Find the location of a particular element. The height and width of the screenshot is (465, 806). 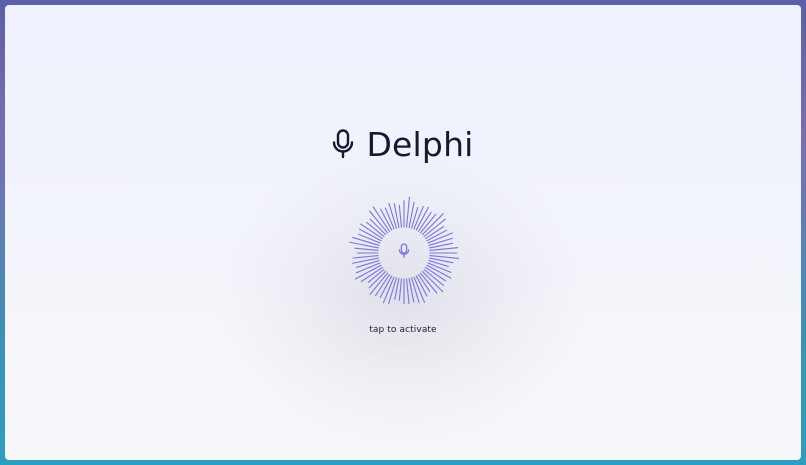

activate-caption: tap to activate is located at coordinates (403, 330).